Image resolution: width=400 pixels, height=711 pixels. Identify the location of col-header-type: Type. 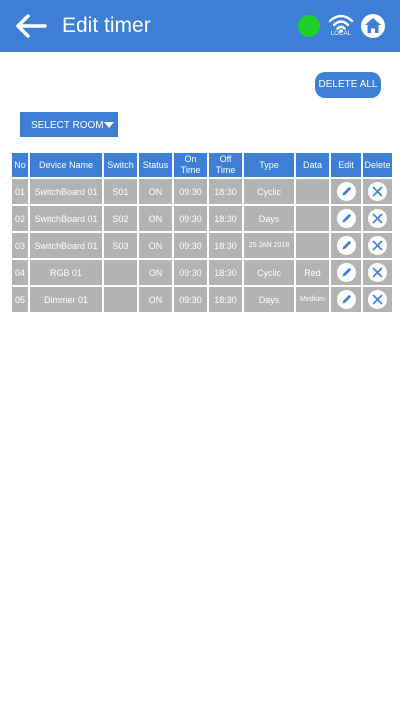
(269, 165).